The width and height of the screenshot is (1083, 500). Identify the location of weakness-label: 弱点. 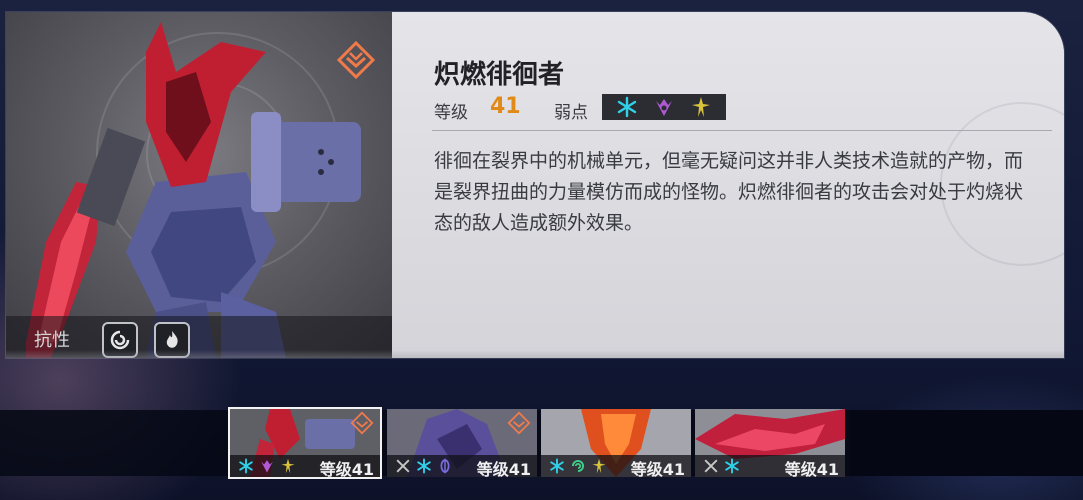
(571, 113).